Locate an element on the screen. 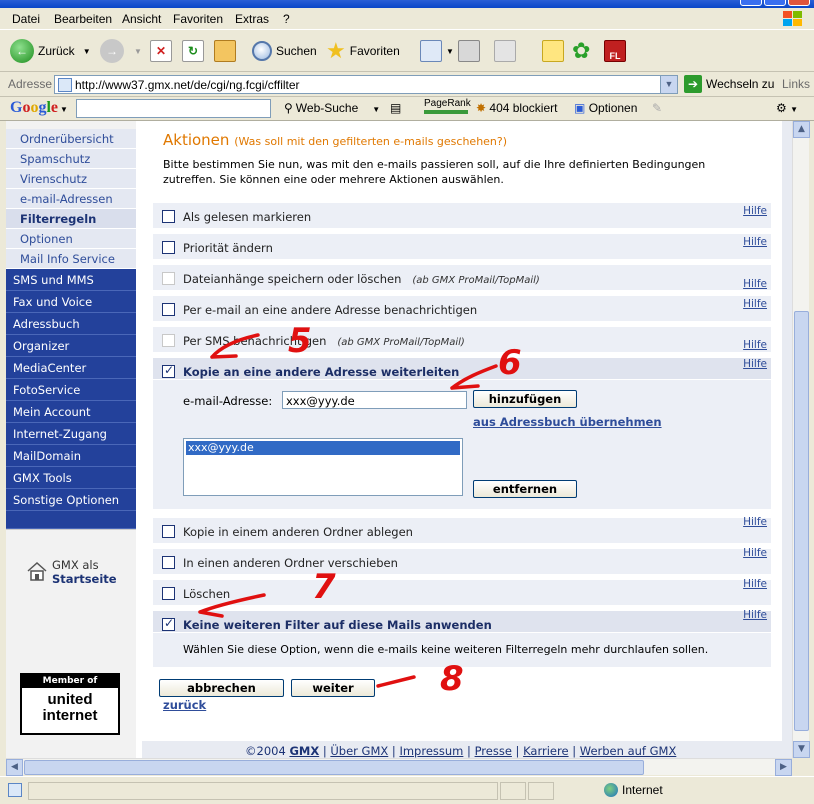 Image resolution: width=814 pixels, height=804 pixels. mail-dropdown-icon: ▼ is located at coordinates (450, 51).